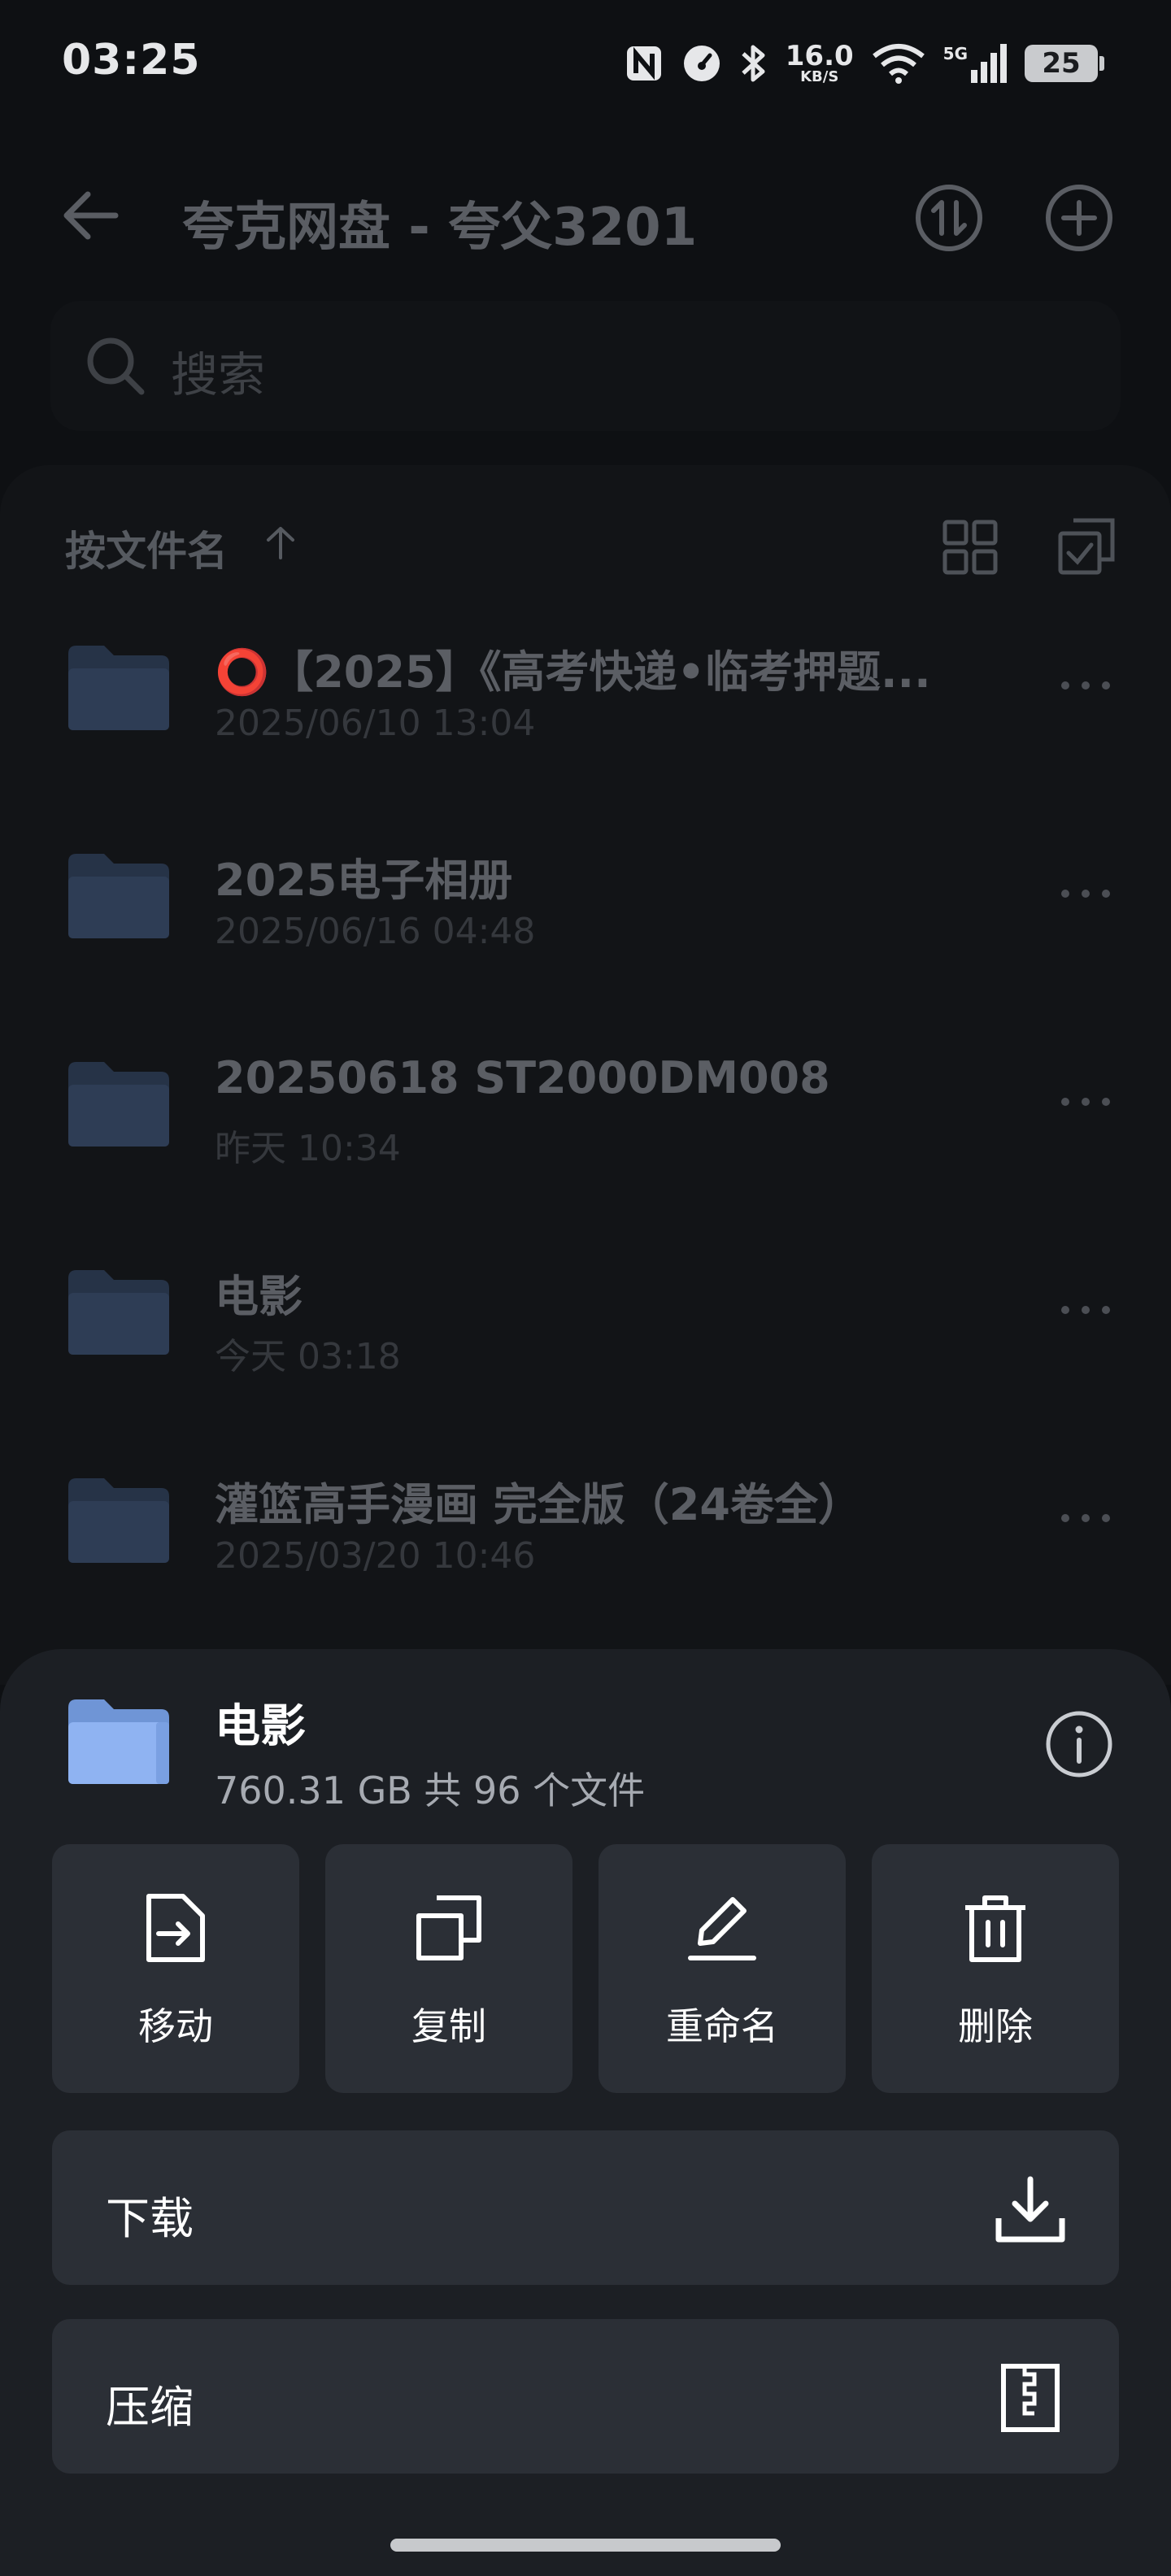 This screenshot has height=2576, width=1171. I want to click on search-input: 搜索, so click(585, 366).